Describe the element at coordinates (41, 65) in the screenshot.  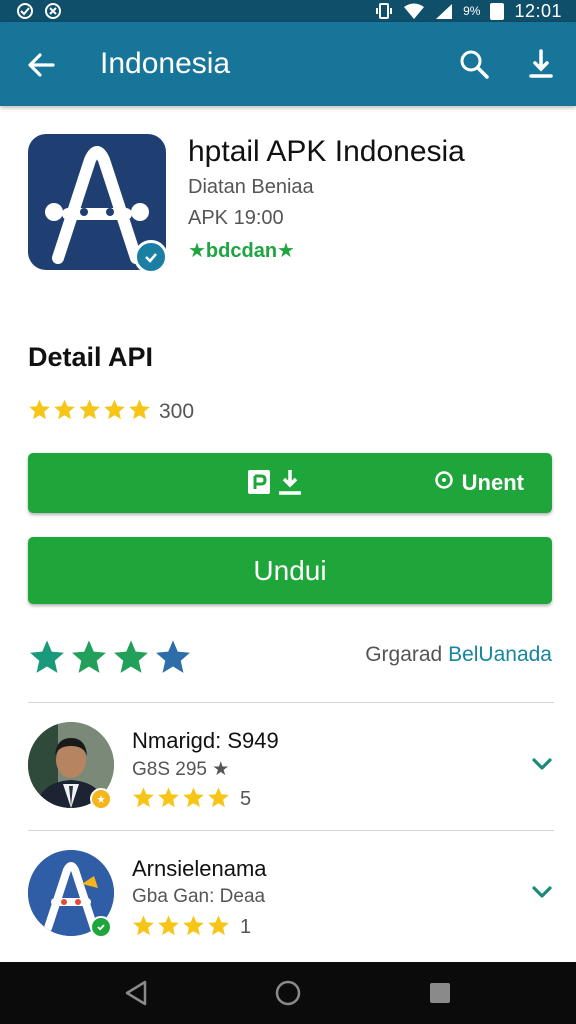
I see `arrow-back-icon` at that location.